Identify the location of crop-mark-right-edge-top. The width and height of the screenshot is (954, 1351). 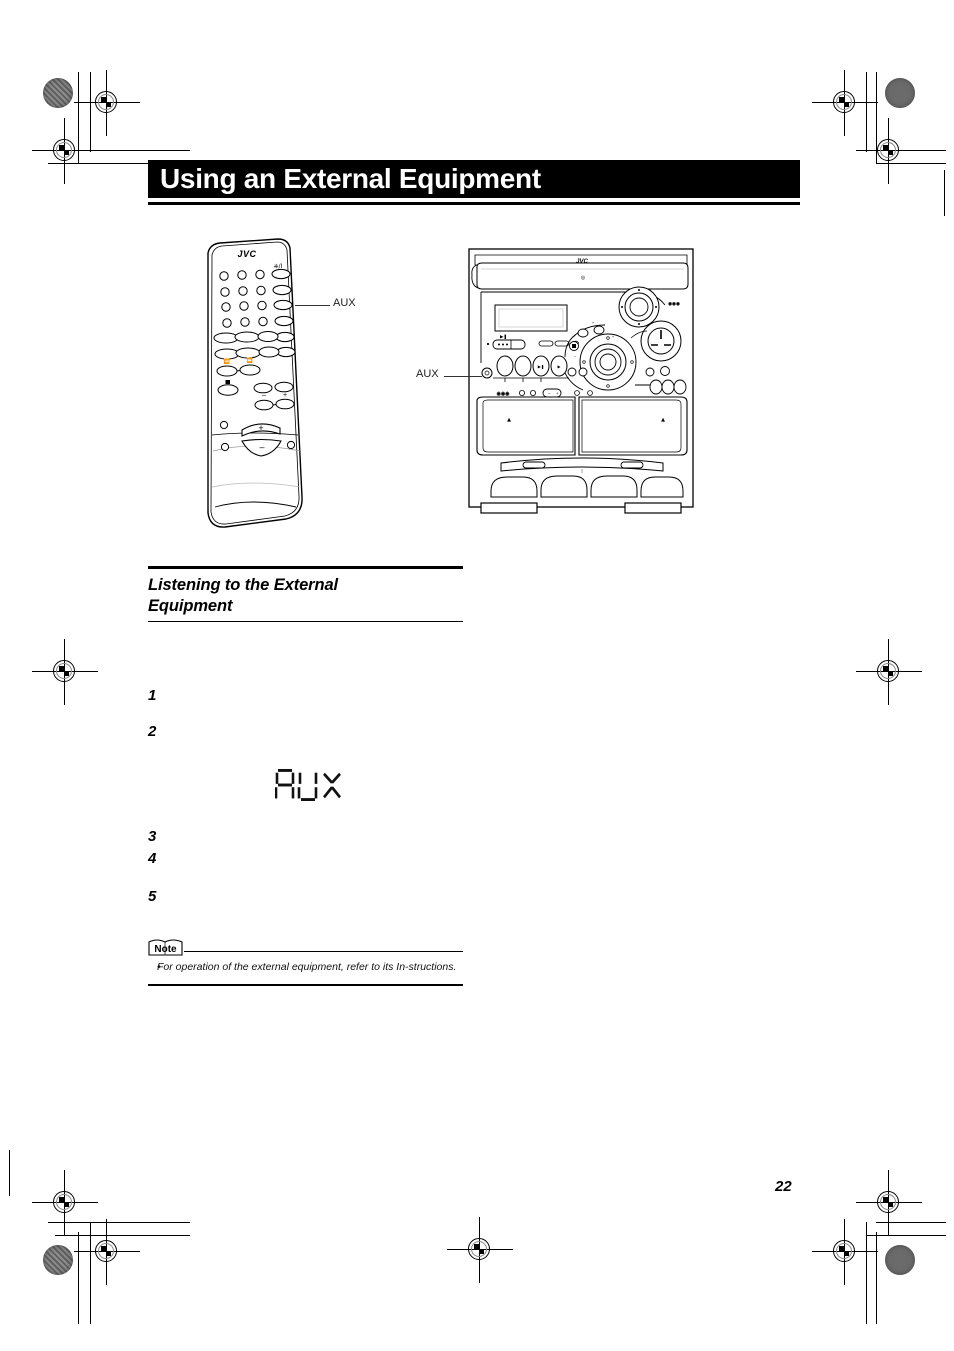
(945, 193).